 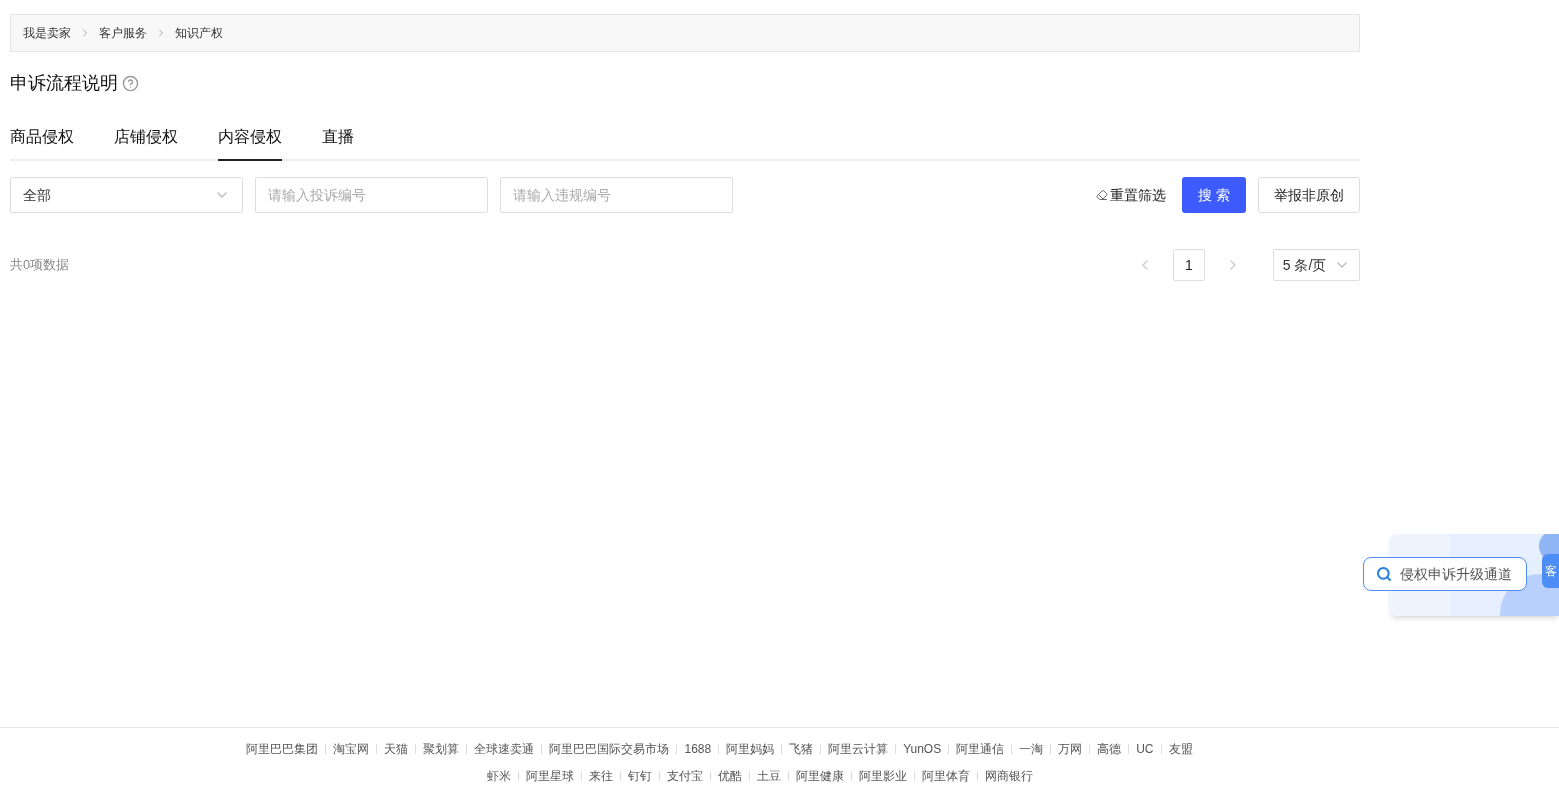 What do you see at coordinates (1008, 776) in the screenshot?
I see `footer-link: 网商银行` at bounding box center [1008, 776].